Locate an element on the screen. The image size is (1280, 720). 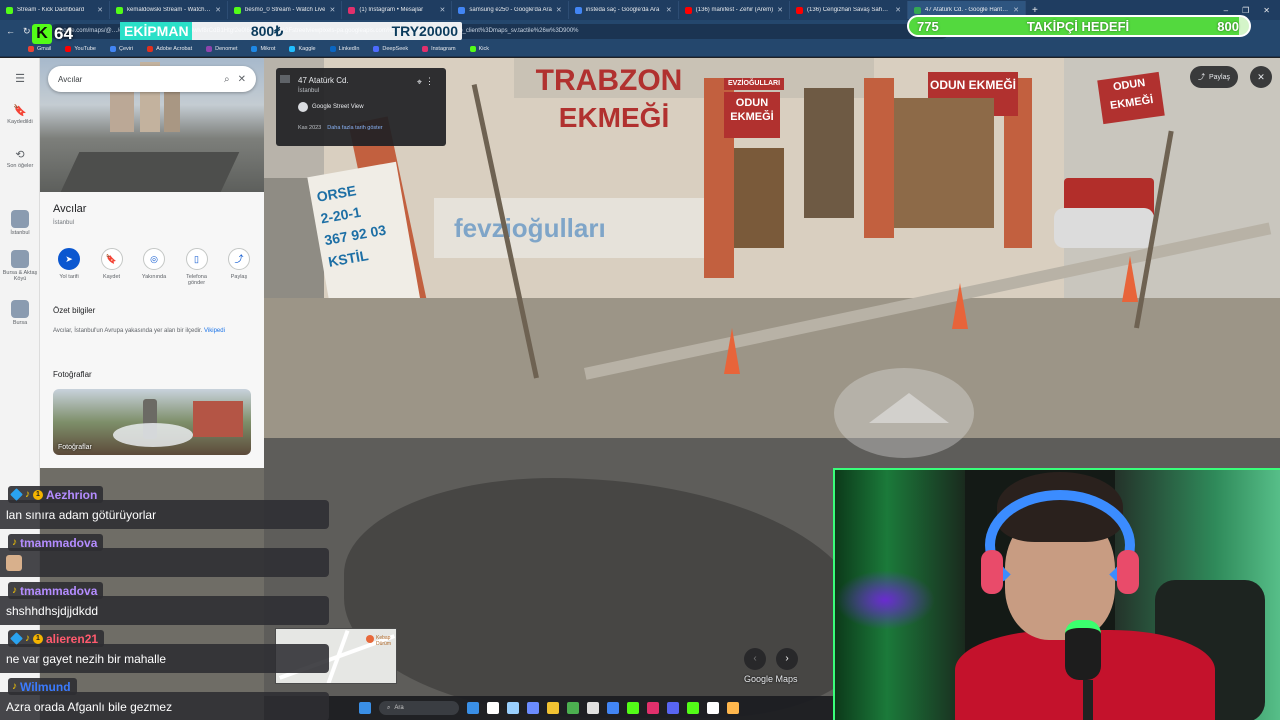
browser-tab: kemaldowski Stream - Watch Live ✕ is located at coordinates (169, 10).